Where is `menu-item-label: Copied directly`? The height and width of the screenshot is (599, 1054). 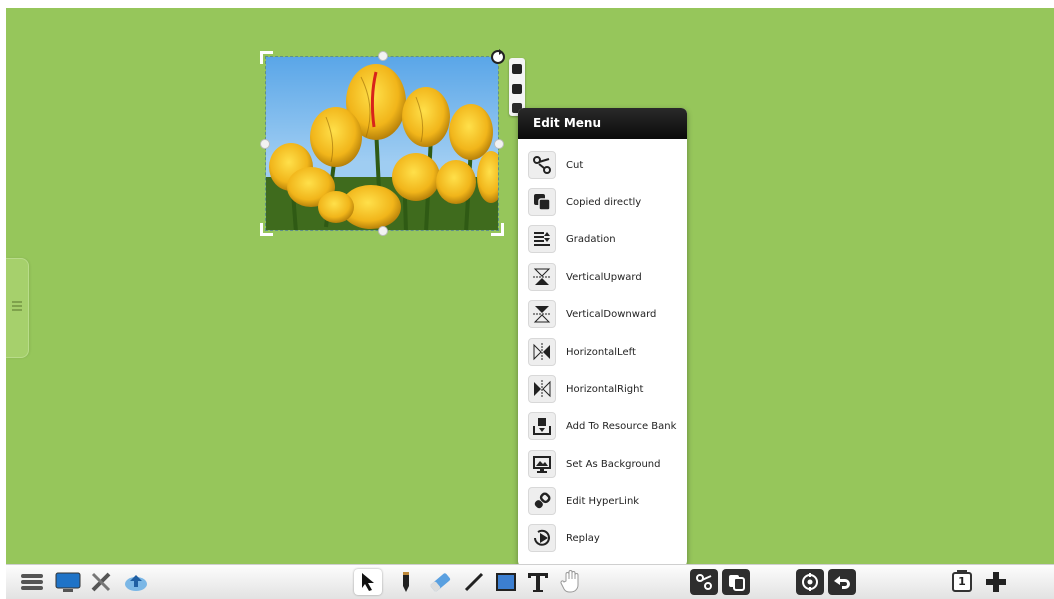
menu-item-label: Copied directly is located at coordinates (604, 202).